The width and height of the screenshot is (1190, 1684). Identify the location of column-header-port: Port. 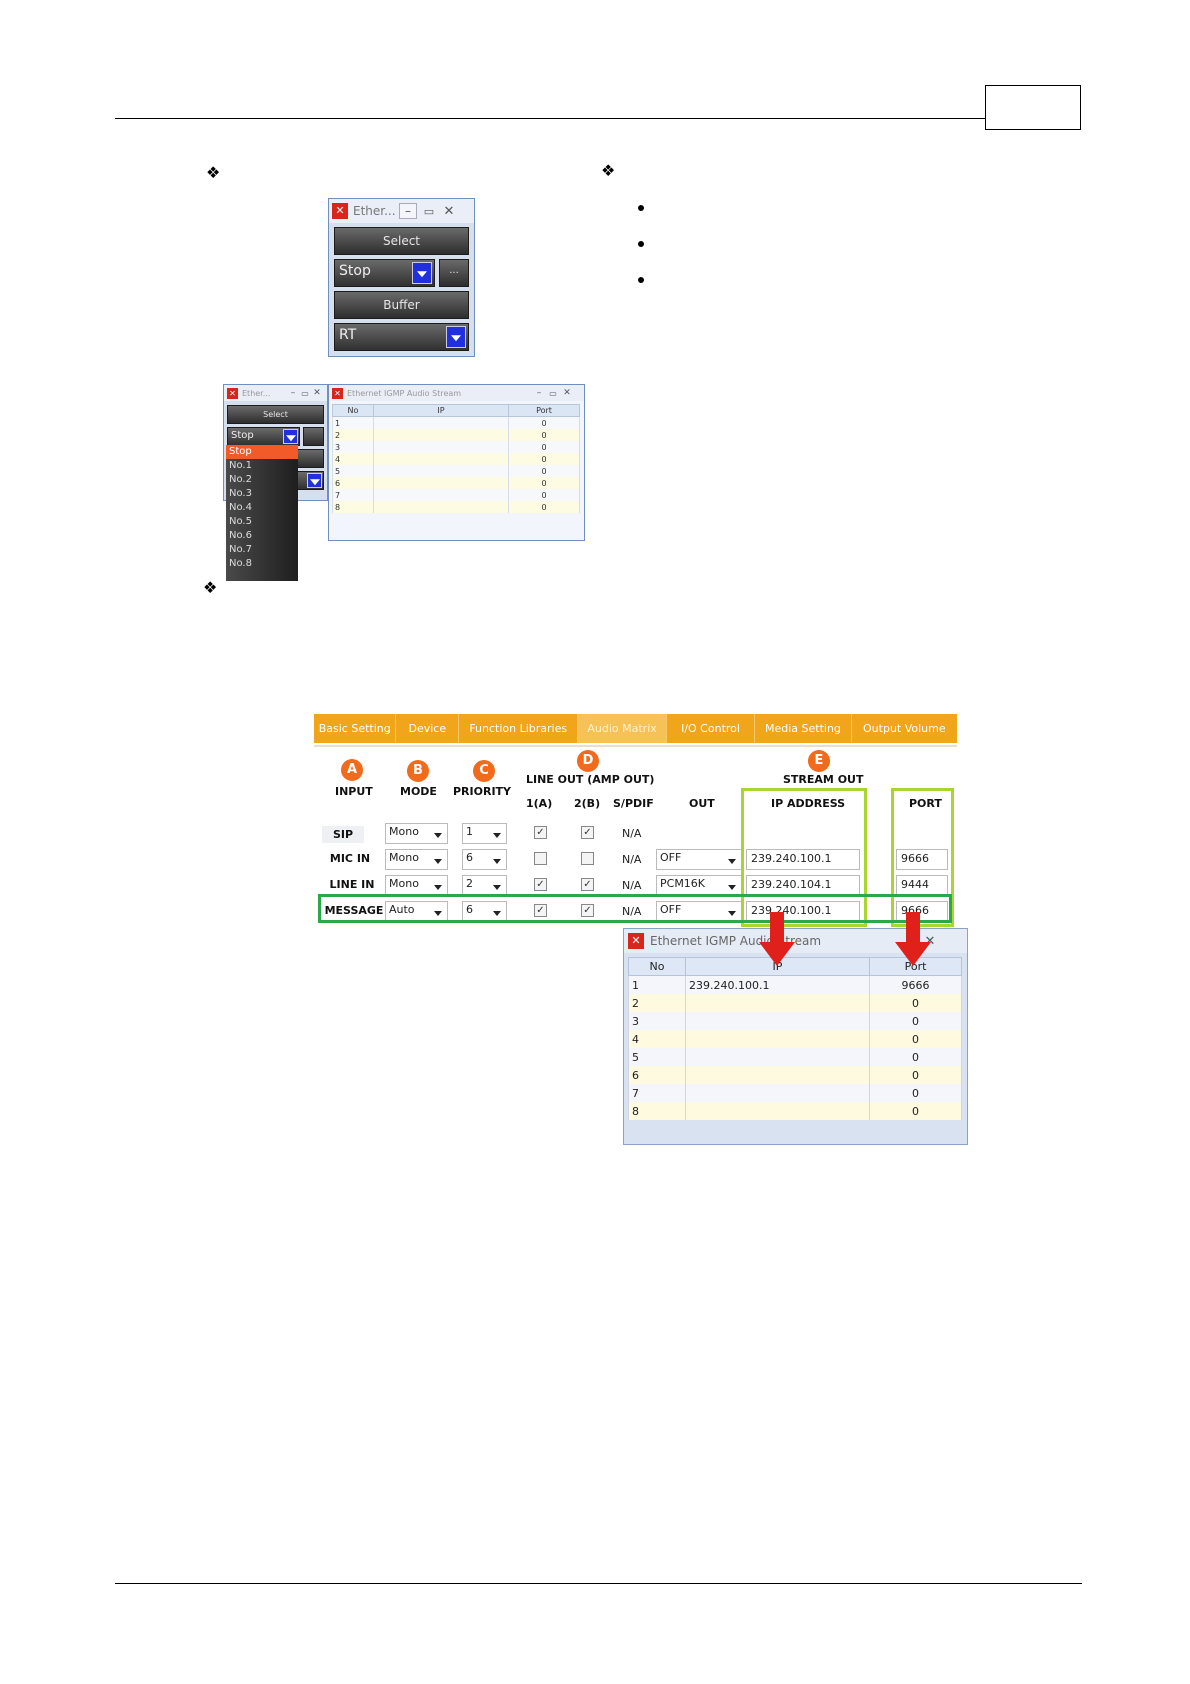
(544, 410).